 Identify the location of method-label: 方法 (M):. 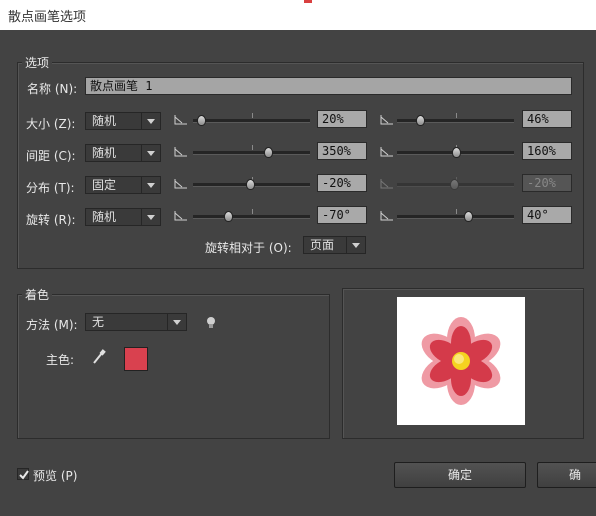
(52, 325).